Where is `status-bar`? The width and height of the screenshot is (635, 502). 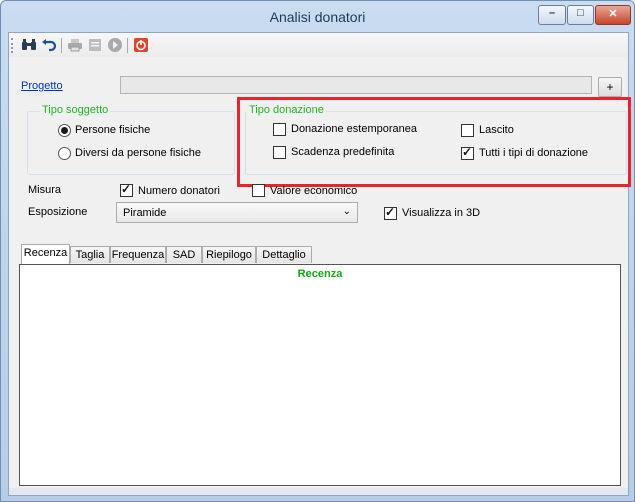 status-bar is located at coordinates (318, 491).